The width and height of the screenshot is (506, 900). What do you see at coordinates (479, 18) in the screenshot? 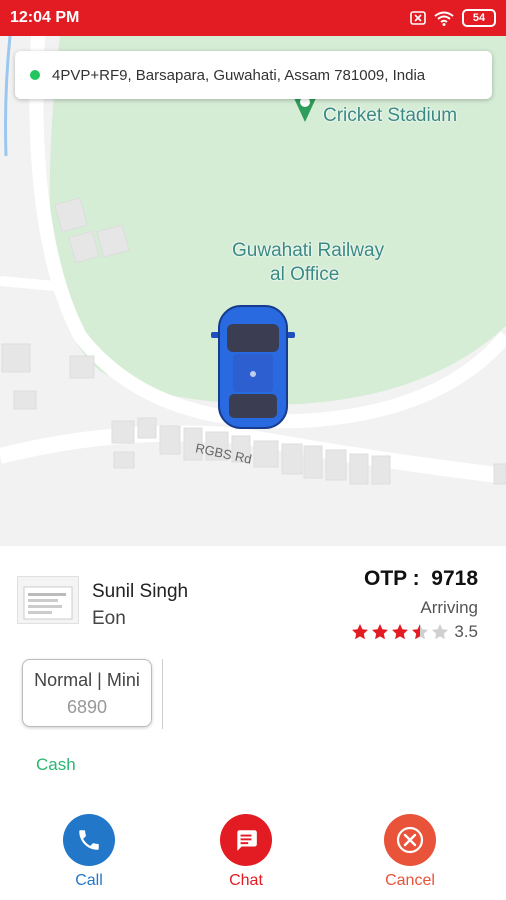
I see `battery-icon: 54` at bounding box center [479, 18].